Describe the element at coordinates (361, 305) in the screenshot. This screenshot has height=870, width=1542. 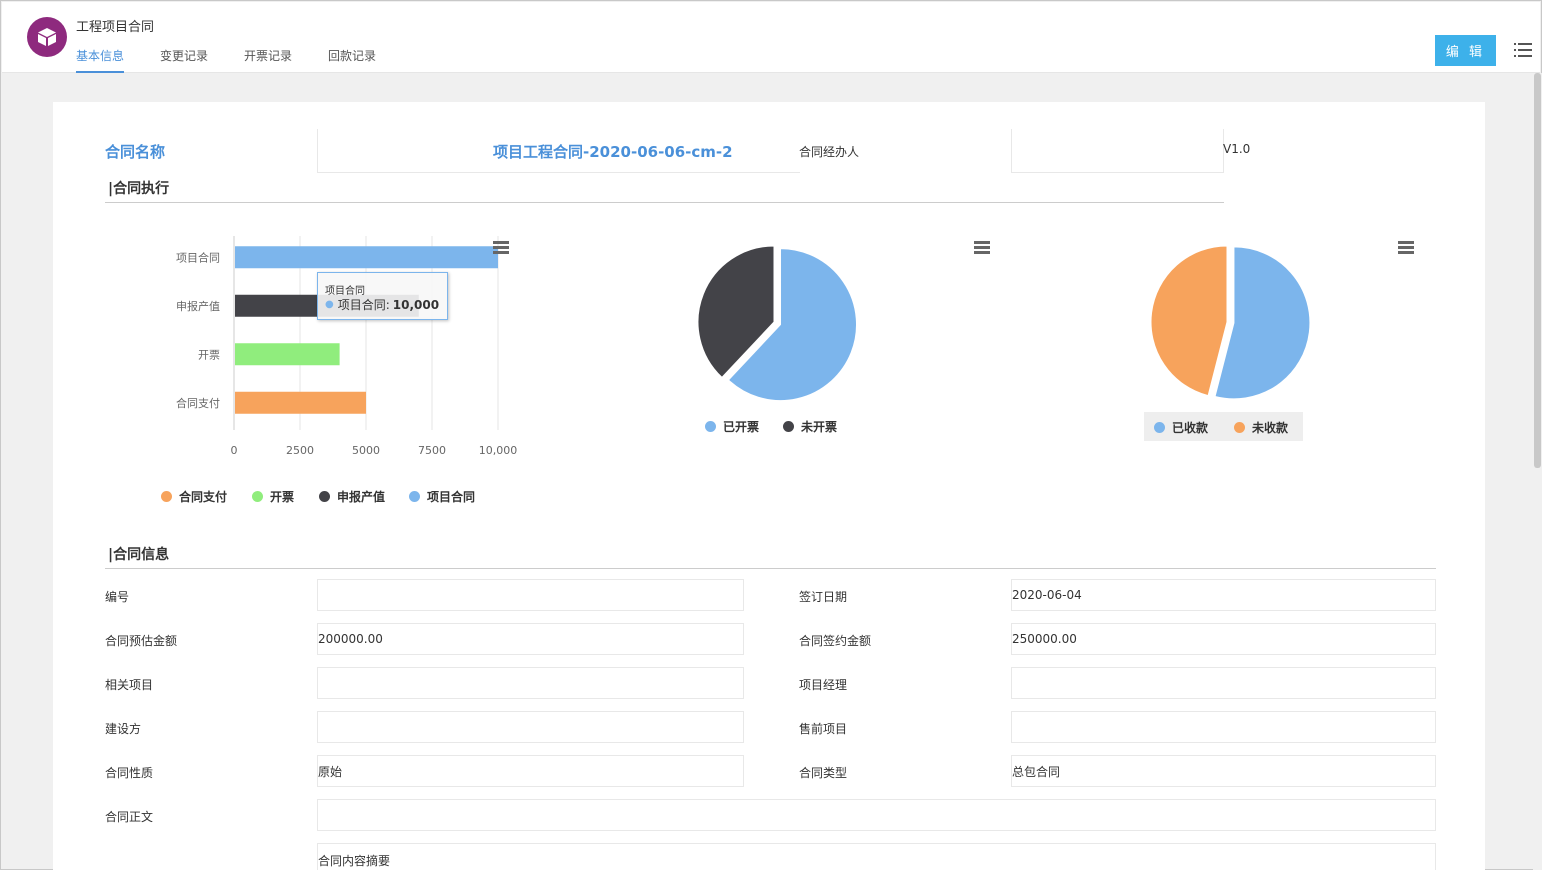
I see `tooltip-series: 项目合同` at that location.